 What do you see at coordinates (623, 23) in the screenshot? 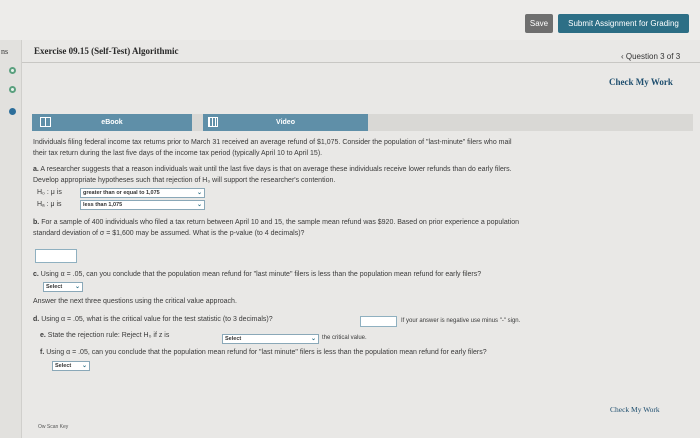
I see `submit-assignment-button: Submit Assignment for Grading` at bounding box center [623, 23].